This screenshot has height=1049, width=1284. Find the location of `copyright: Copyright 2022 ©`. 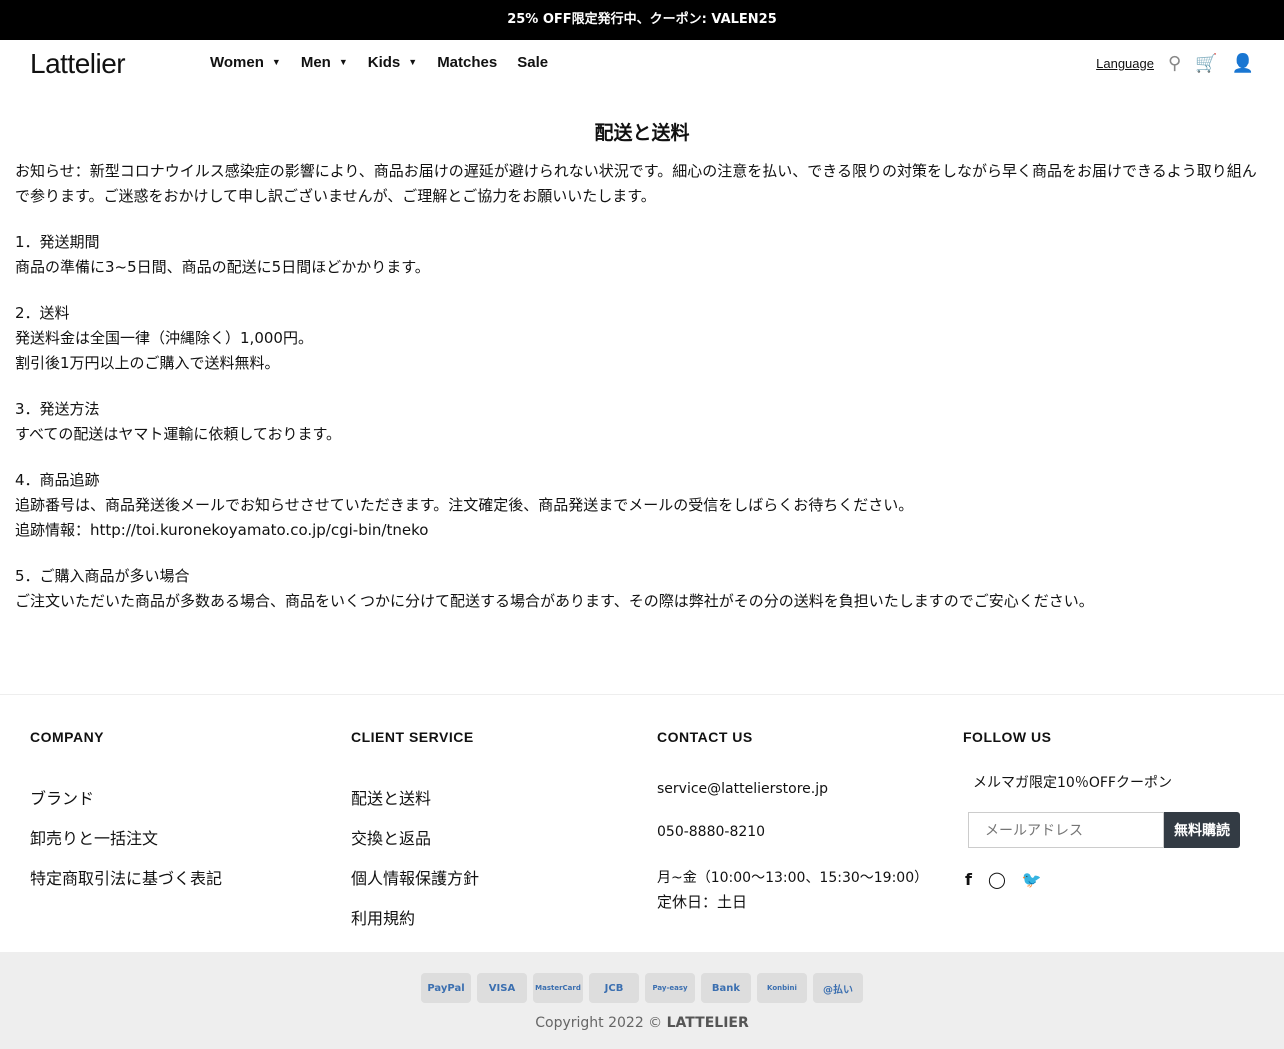

copyright: Copyright 2022 © is located at coordinates (599, 1023).